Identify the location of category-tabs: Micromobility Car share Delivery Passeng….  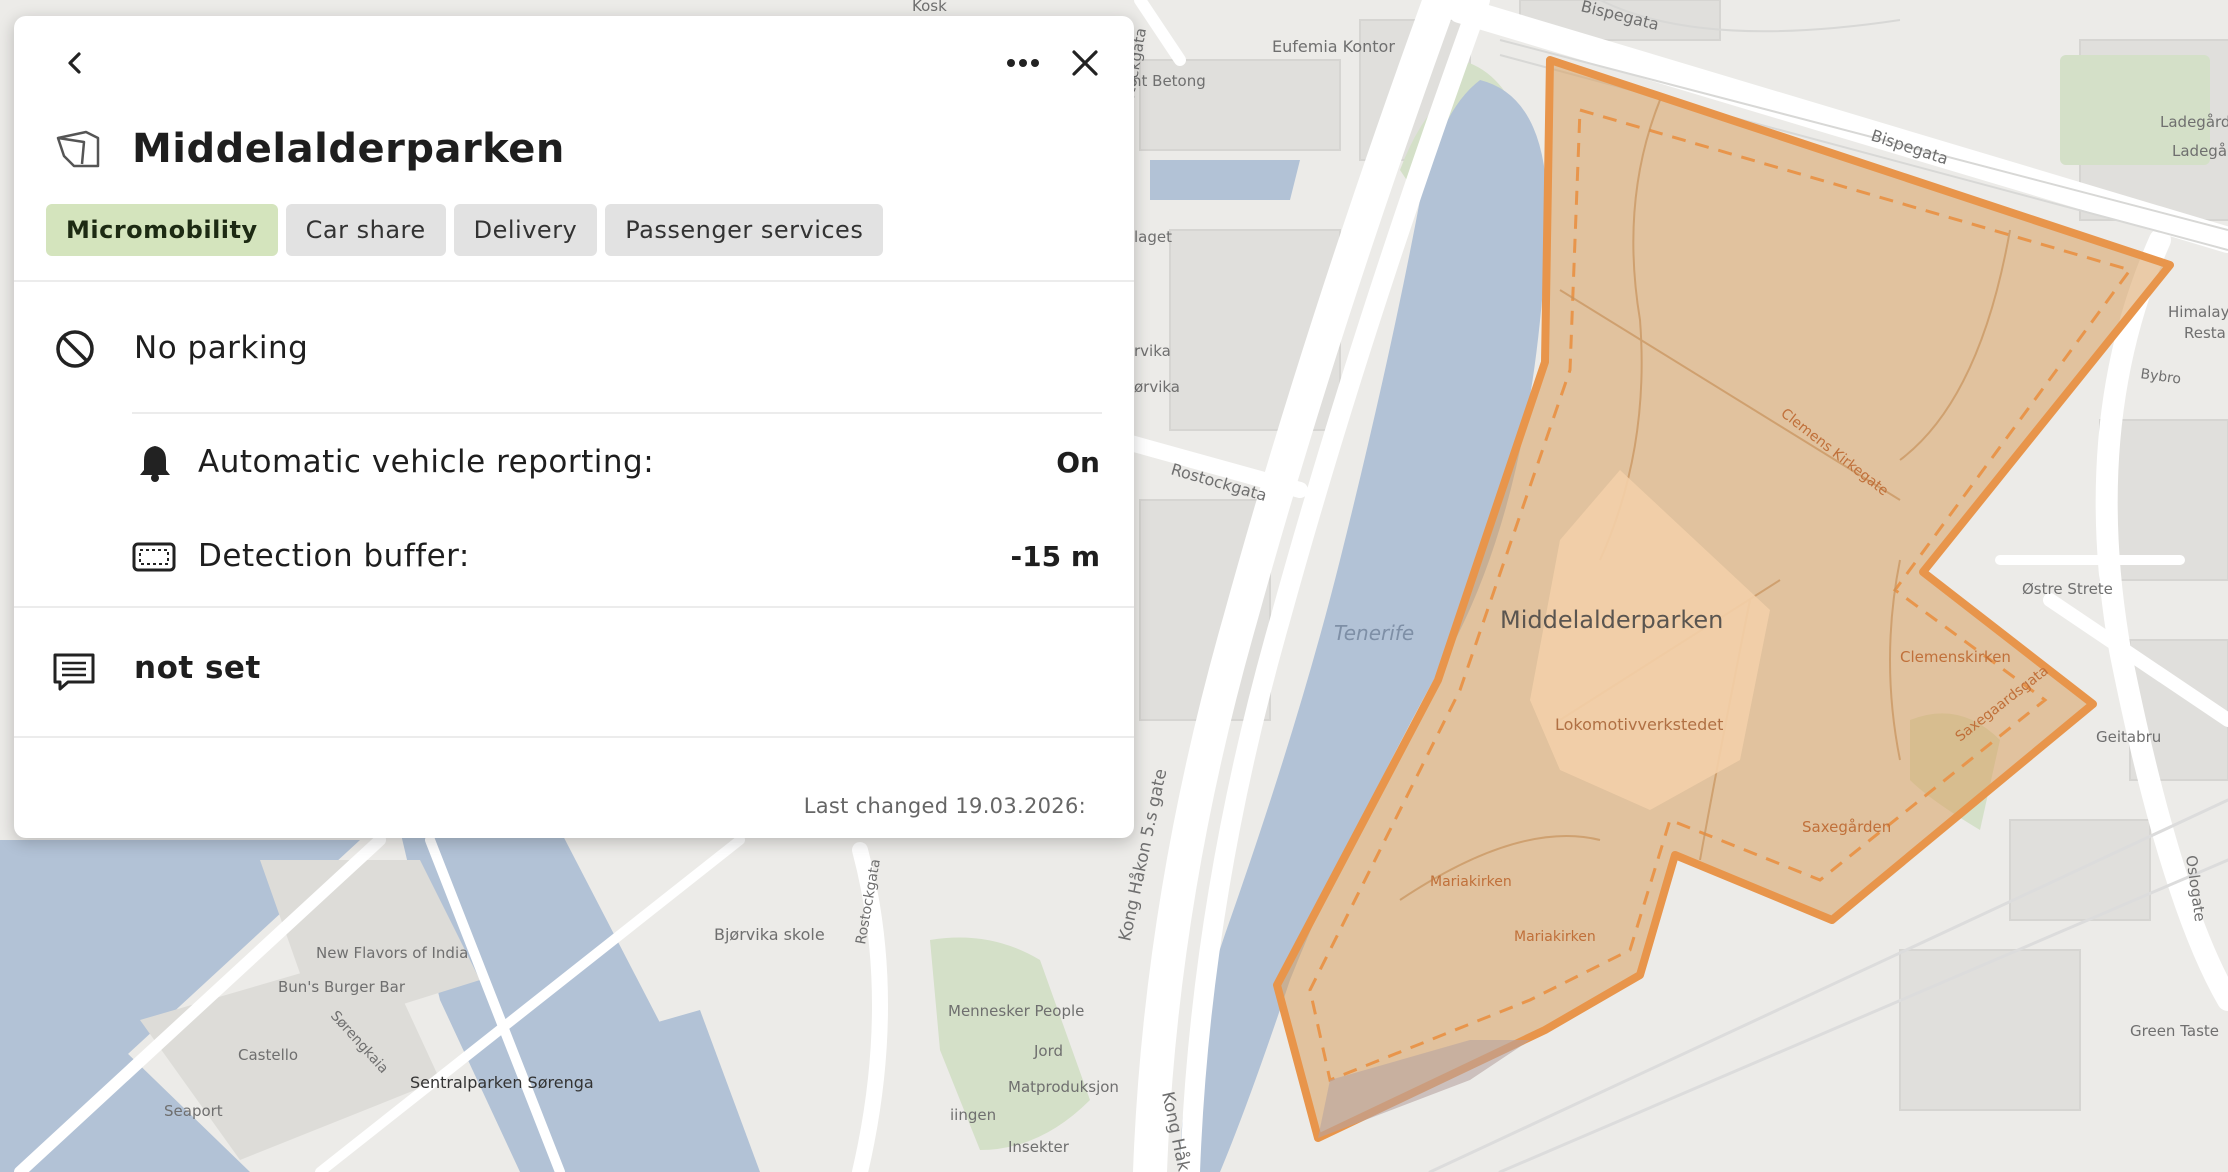
(465, 230).